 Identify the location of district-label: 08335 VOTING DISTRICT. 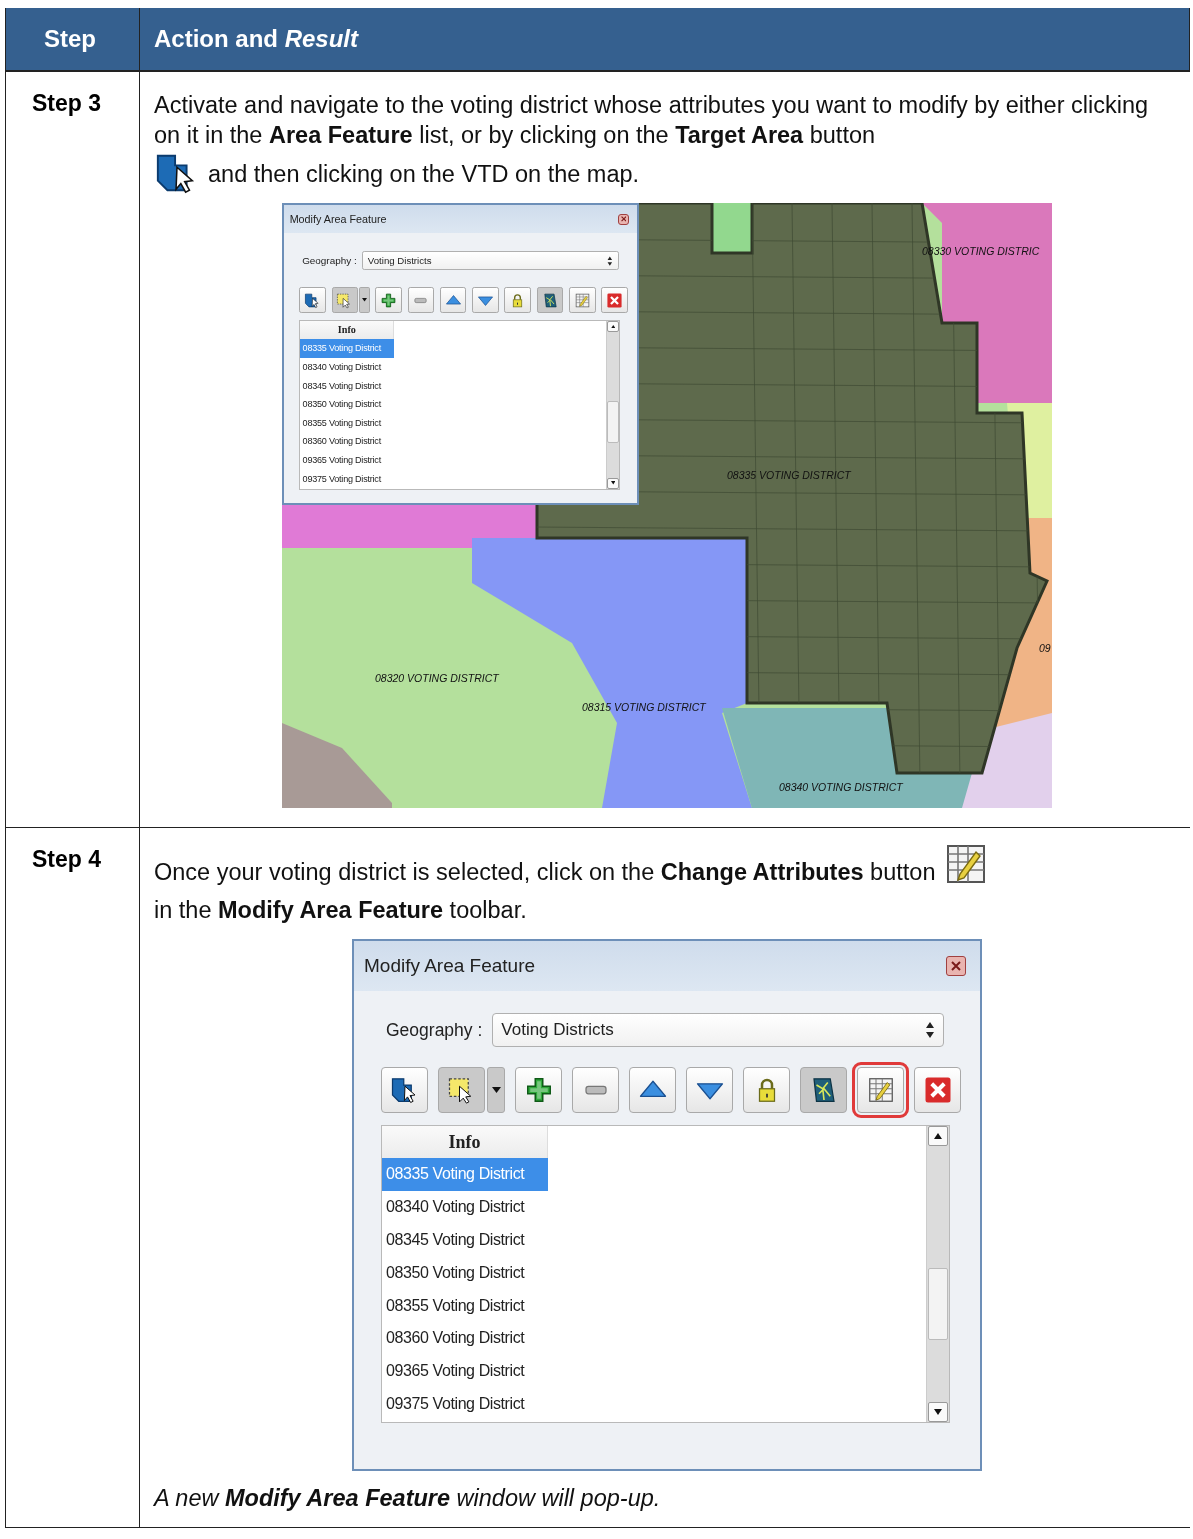
(789, 475).